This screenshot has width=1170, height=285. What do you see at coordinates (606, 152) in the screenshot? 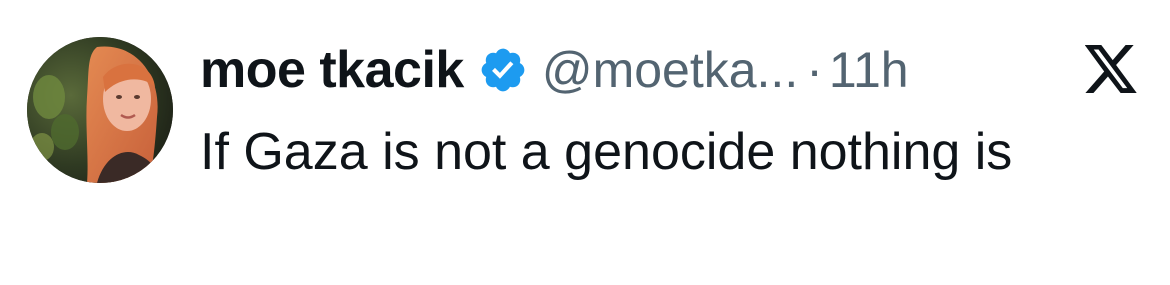
I see `tweet-text: If Gaza is not a genocide nothing is` at bounding box center [606, 152].